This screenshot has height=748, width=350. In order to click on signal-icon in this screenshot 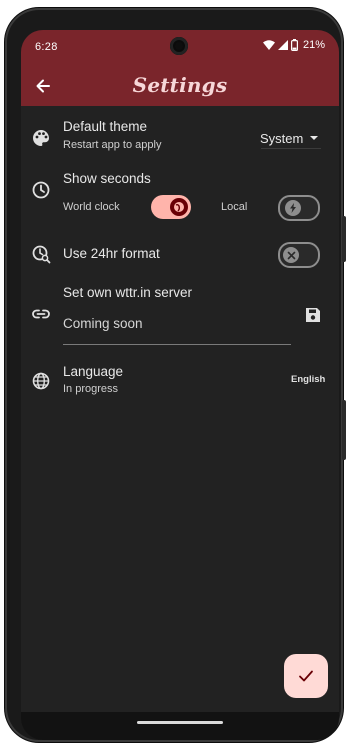, I will do `click(282, 45)`.